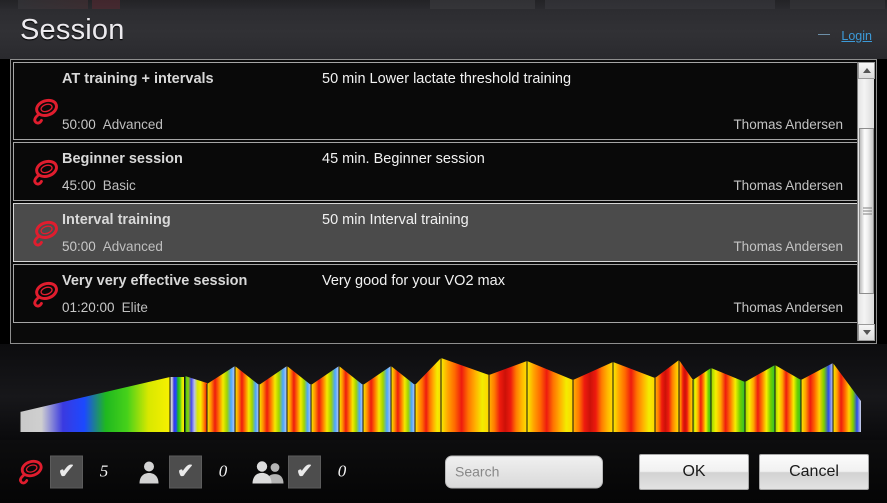  What do you see at coordinates (134, 307) in the screenshot?
I see `session-level: Elite` at bounding box center [134, 307].